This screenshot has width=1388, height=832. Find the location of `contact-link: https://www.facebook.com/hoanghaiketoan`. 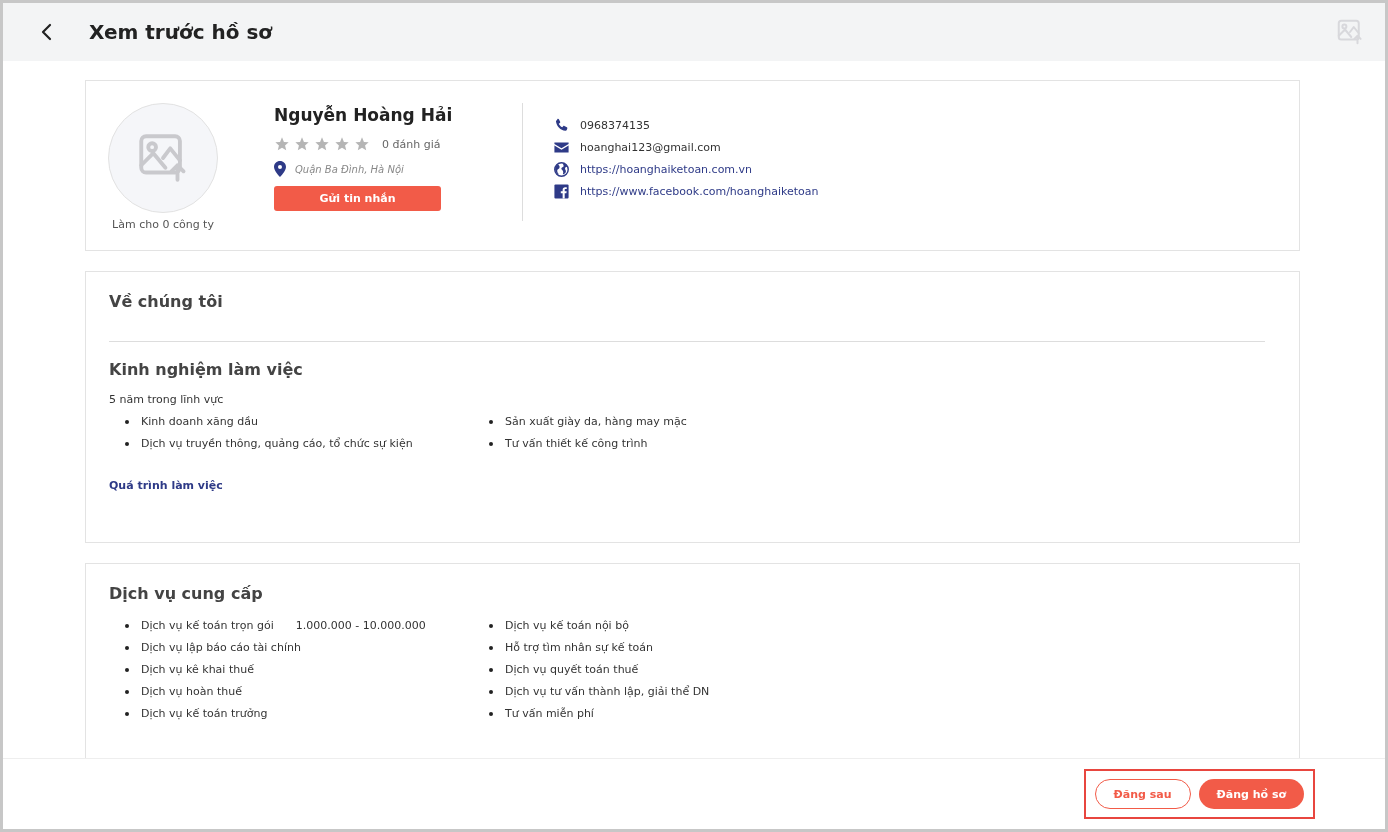

contact-link: https://www.facebook.com/hoanghaiketoan is located at coordinates (699, 191).